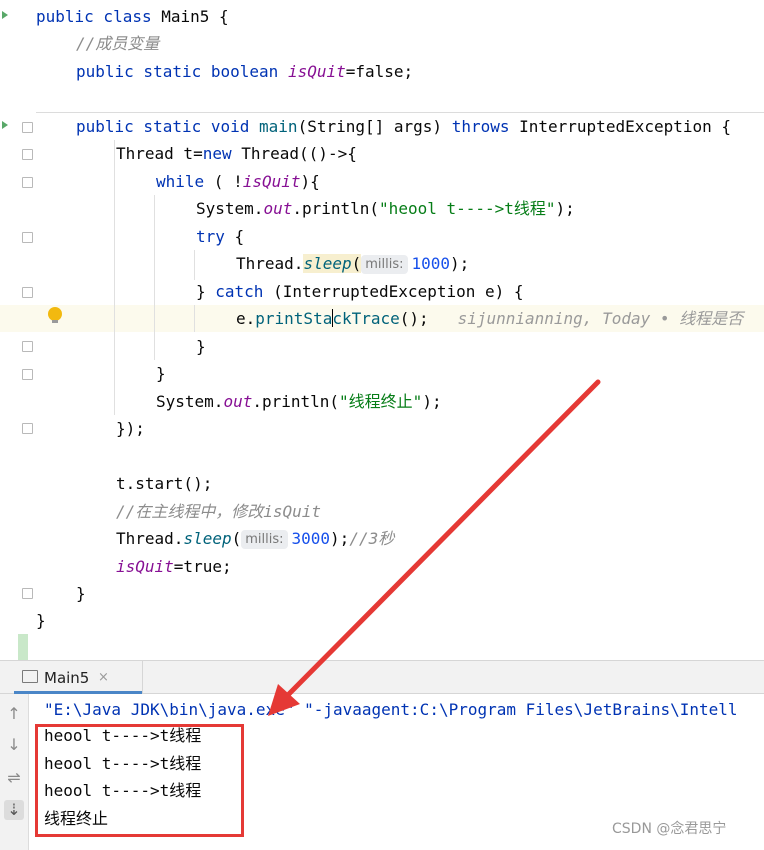 The image size is (764, 850). What do you see at coordinates (669, 829) in the screenshot?
I see `watermark: CSDN @念君思宁` at bounding box center [669, 829].